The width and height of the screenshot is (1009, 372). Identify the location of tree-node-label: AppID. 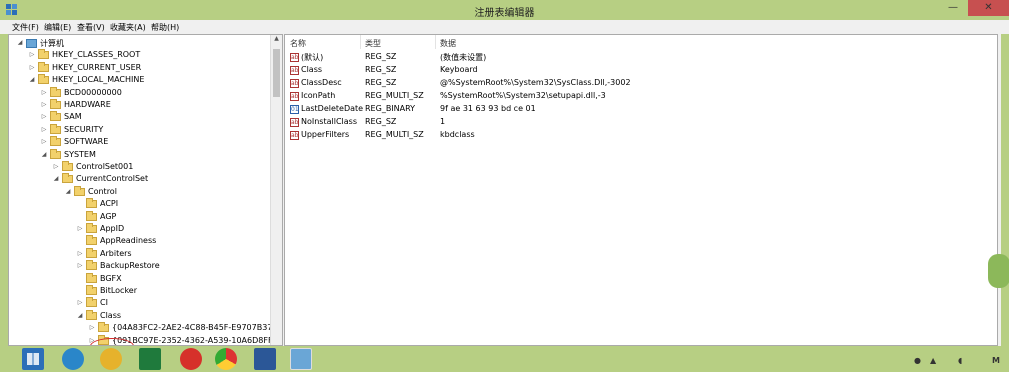
(112, 228).